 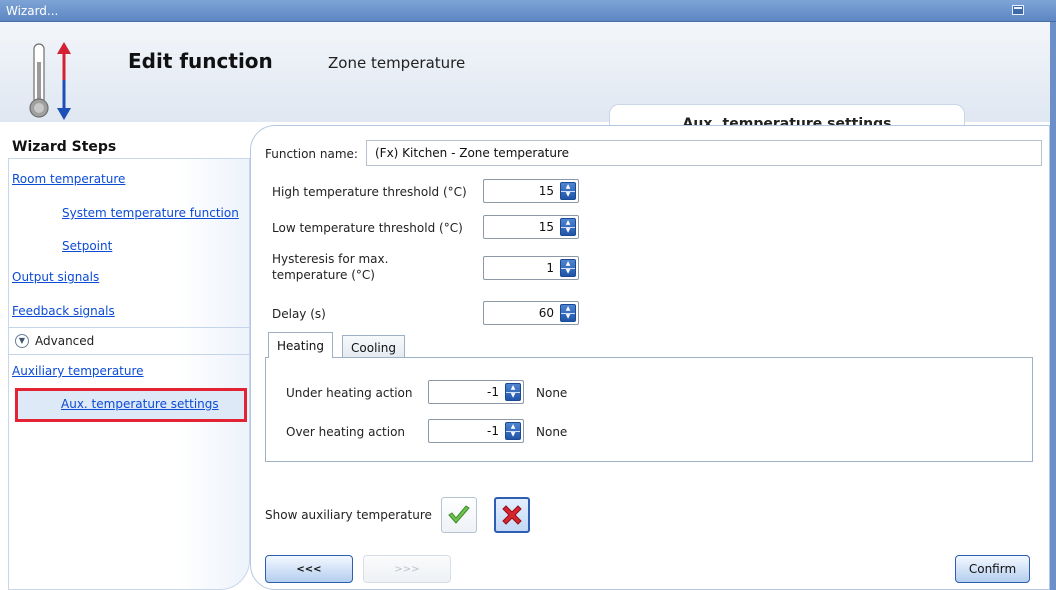 What do you see at coordinates (129, 341) in the screenshot?
I see `advanced-section-toggle: ▼ Advanced` at bounding box center [129, 341].